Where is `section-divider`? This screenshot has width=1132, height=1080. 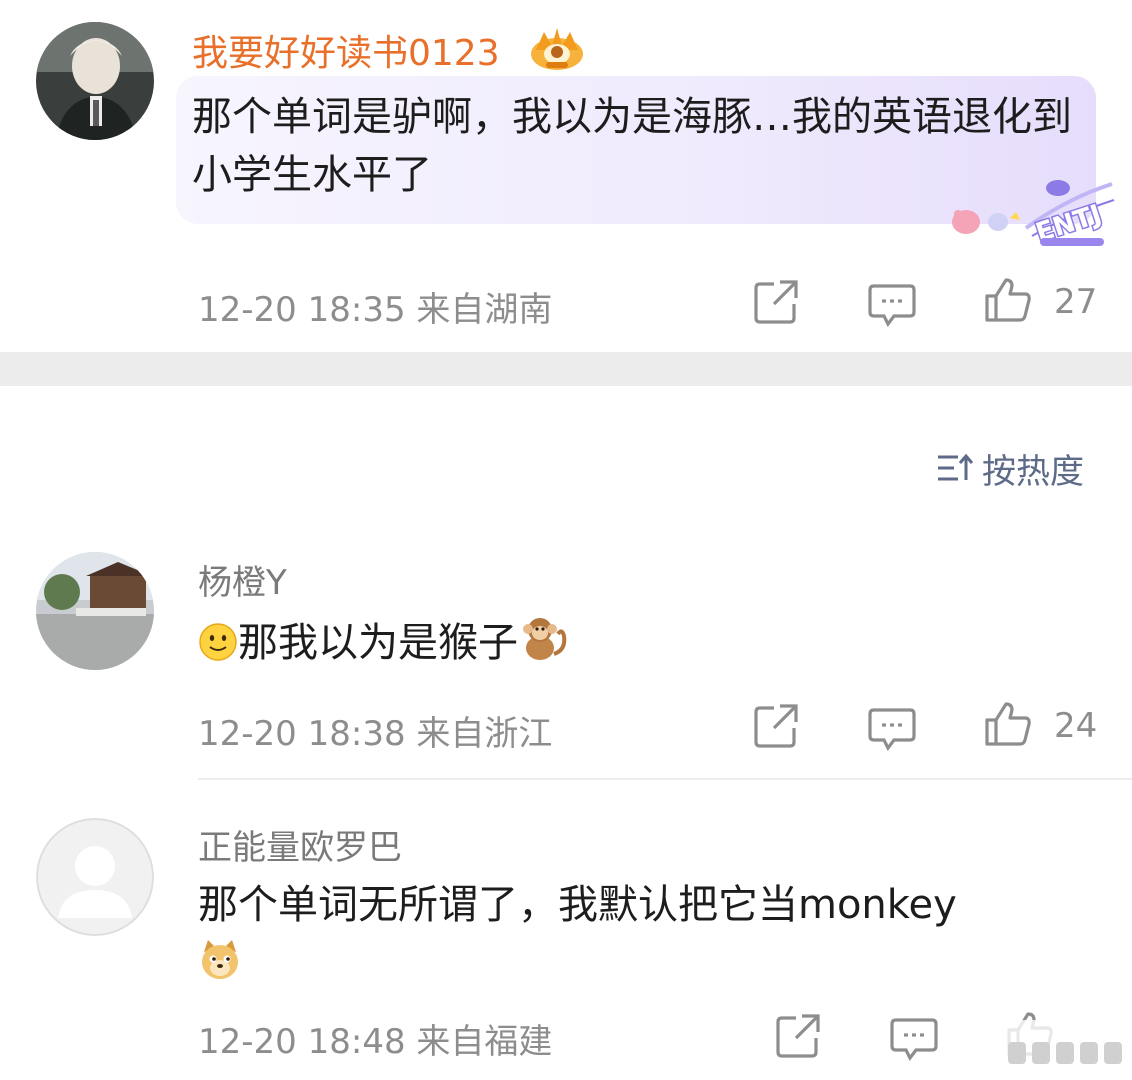
section-divider is located at coordinates (566, 369).